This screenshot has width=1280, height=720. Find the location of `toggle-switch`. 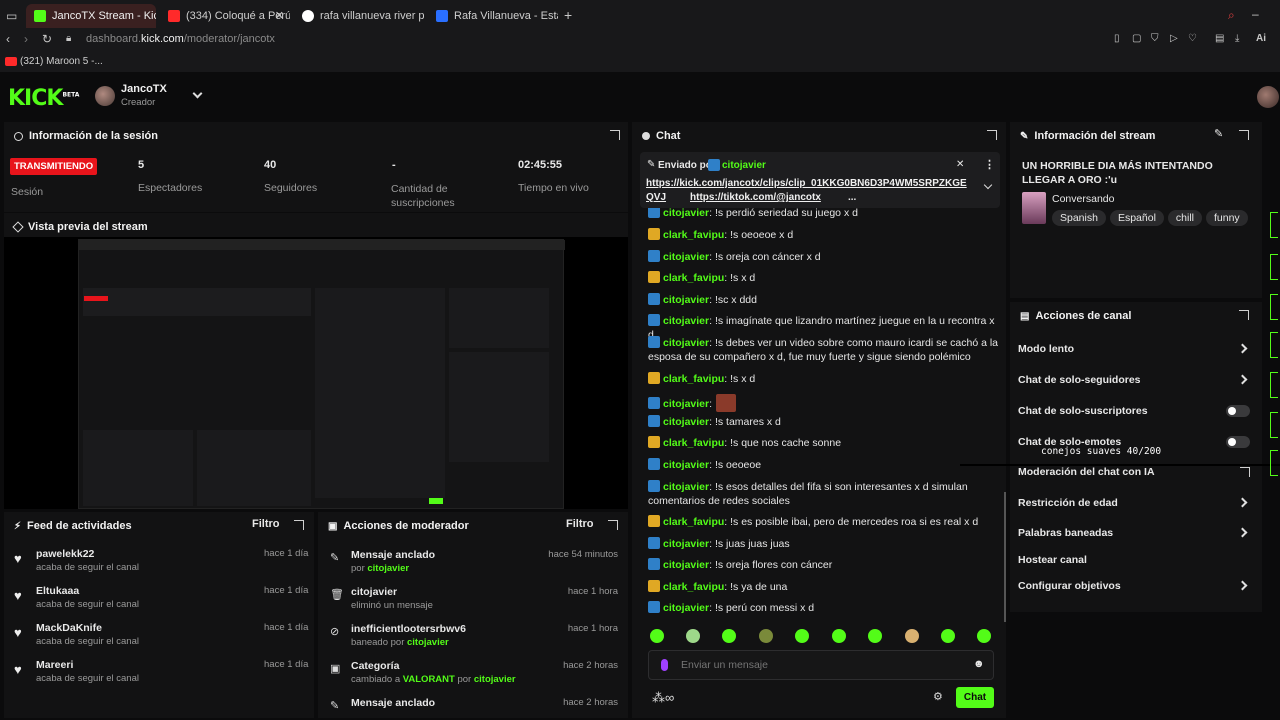

toggle-switch is located at coordinates (1238, 442).